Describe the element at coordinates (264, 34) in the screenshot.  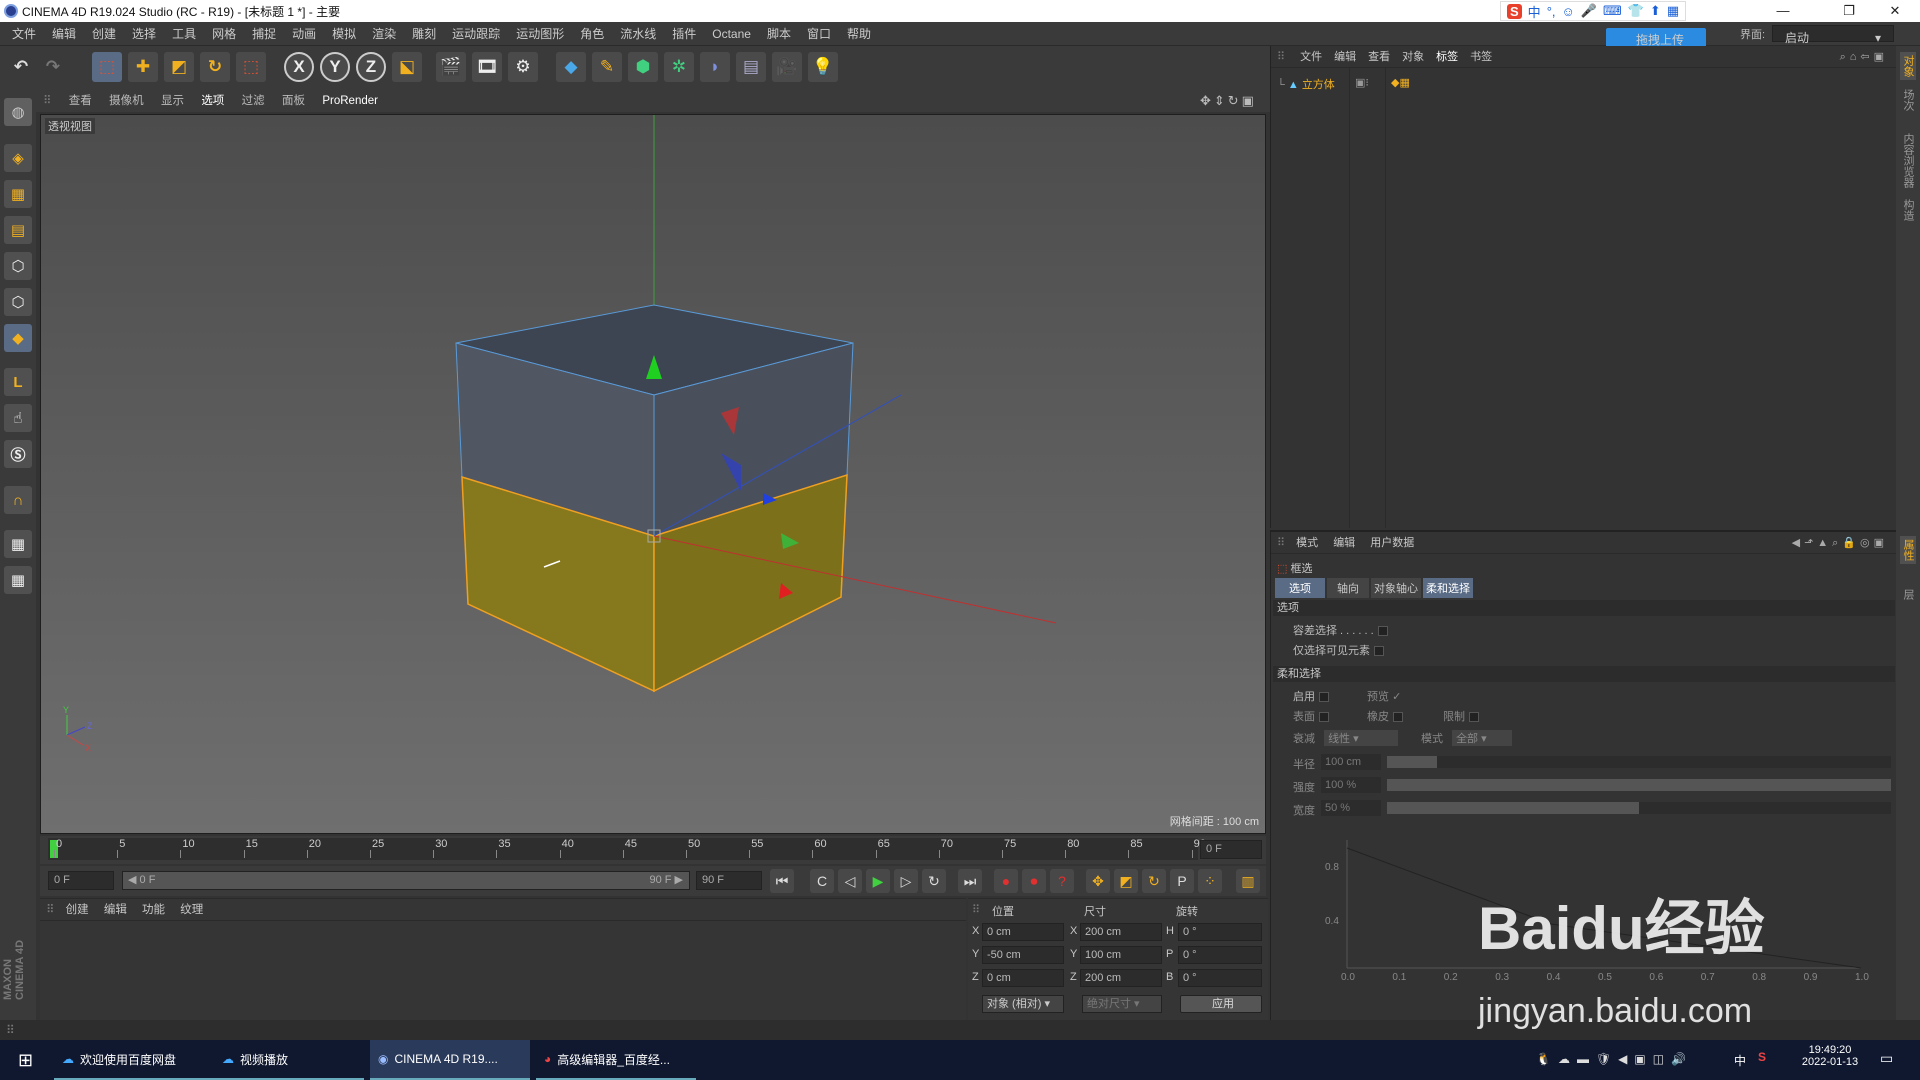
I see `menu-item: 捕捉` at that location.